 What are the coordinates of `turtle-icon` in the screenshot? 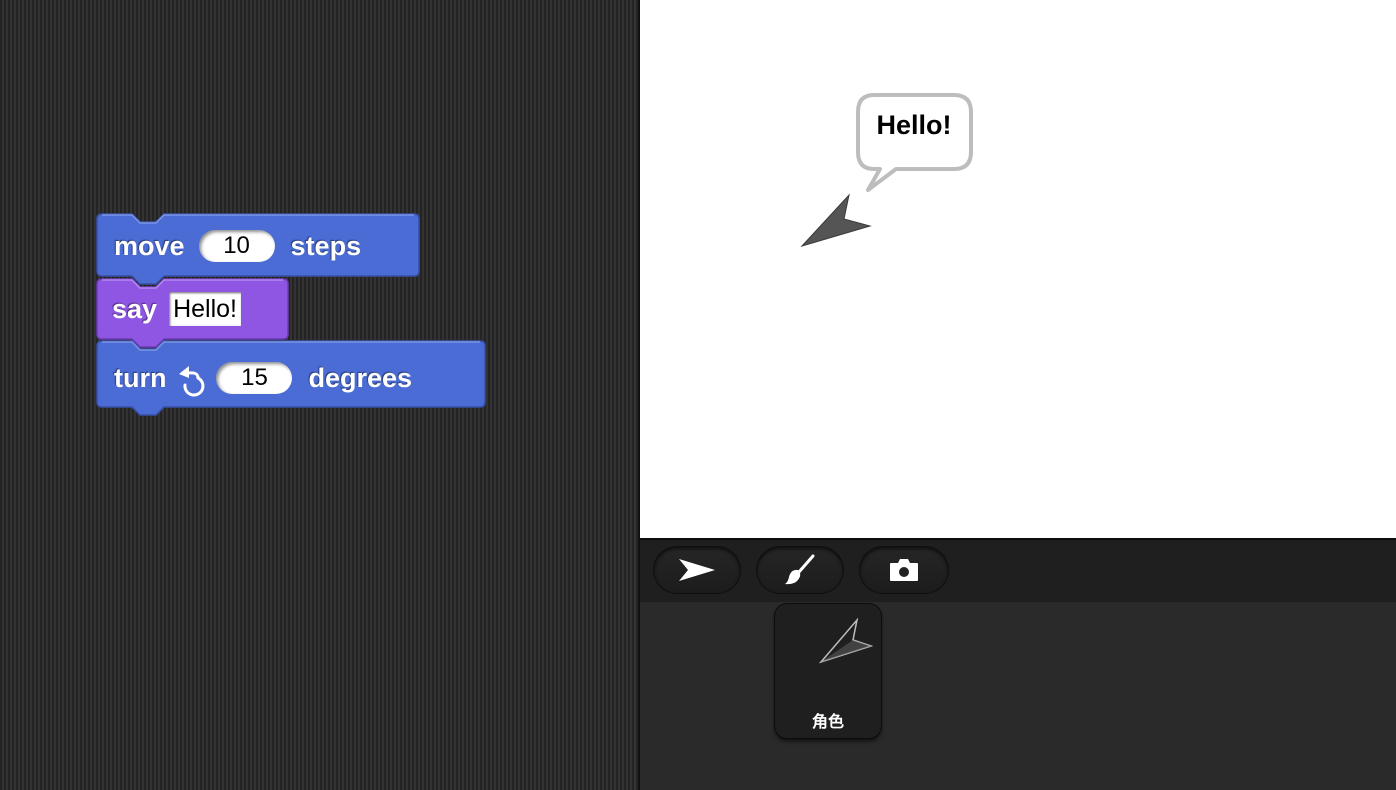 It's located at (697, 570).